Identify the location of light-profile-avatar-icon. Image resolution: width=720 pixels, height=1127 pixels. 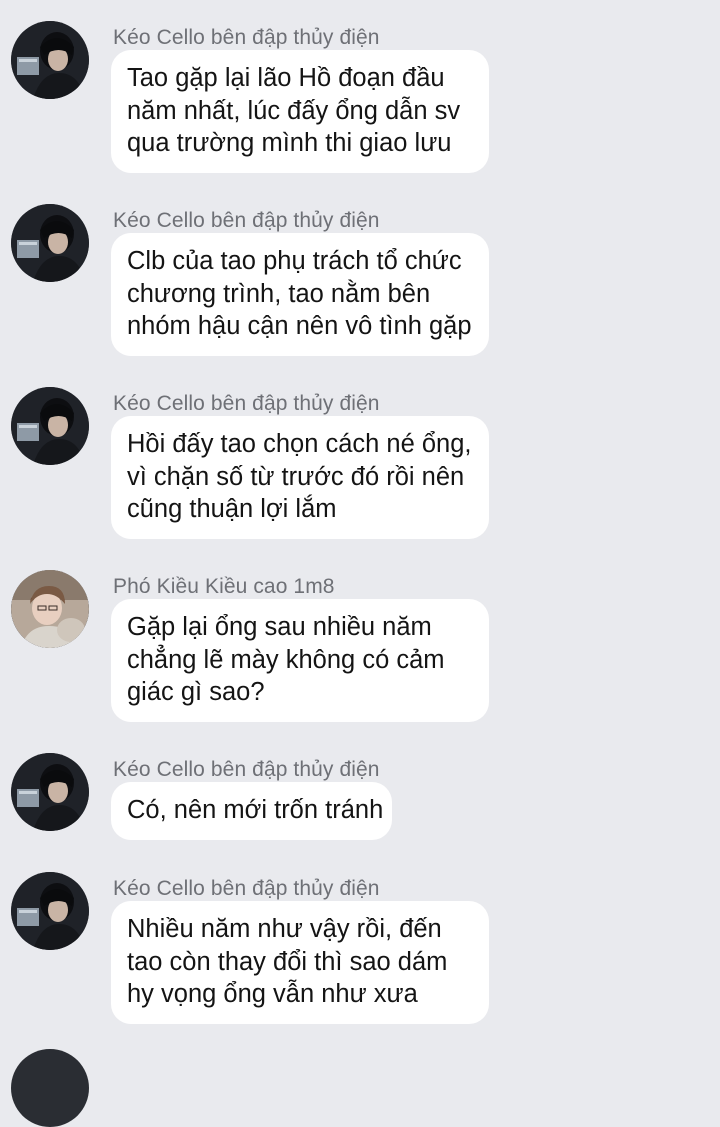
(50, 609).